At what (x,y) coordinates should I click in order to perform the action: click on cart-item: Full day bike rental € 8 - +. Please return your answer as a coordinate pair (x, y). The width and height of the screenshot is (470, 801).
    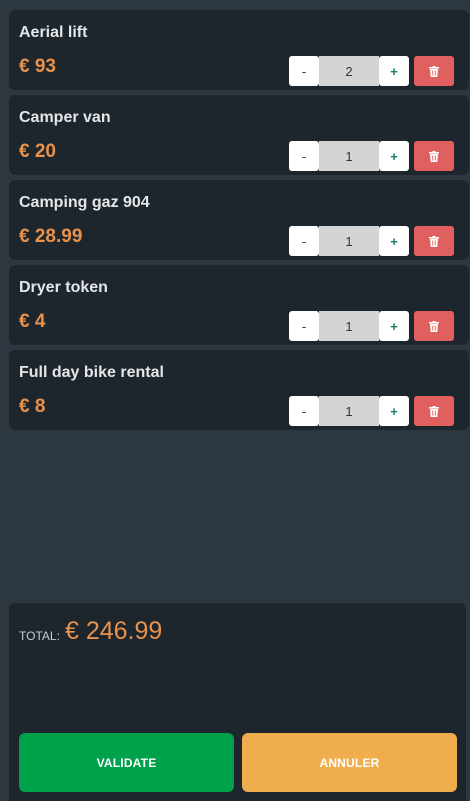
    Looking at the image, I should click on (239, 390).